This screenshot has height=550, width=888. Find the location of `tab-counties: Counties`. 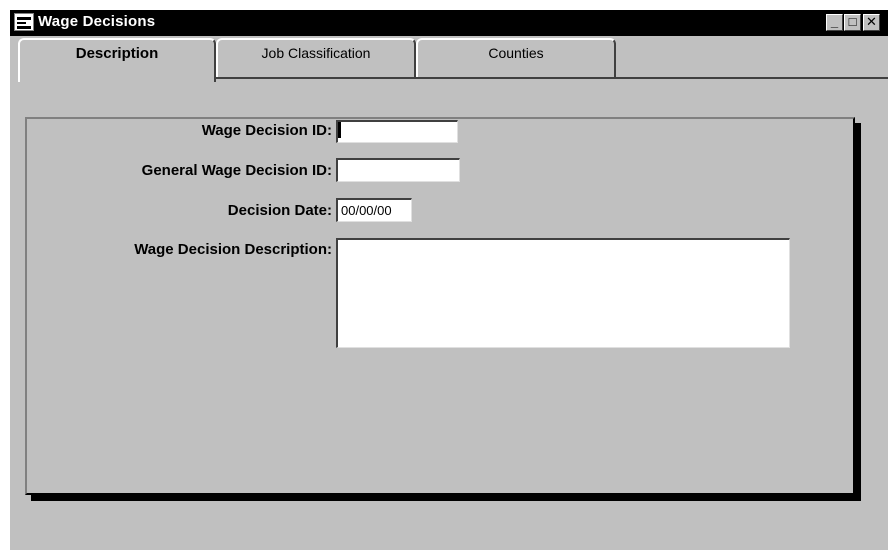

tab-counties: Counties is located at coordinates (516, 58).